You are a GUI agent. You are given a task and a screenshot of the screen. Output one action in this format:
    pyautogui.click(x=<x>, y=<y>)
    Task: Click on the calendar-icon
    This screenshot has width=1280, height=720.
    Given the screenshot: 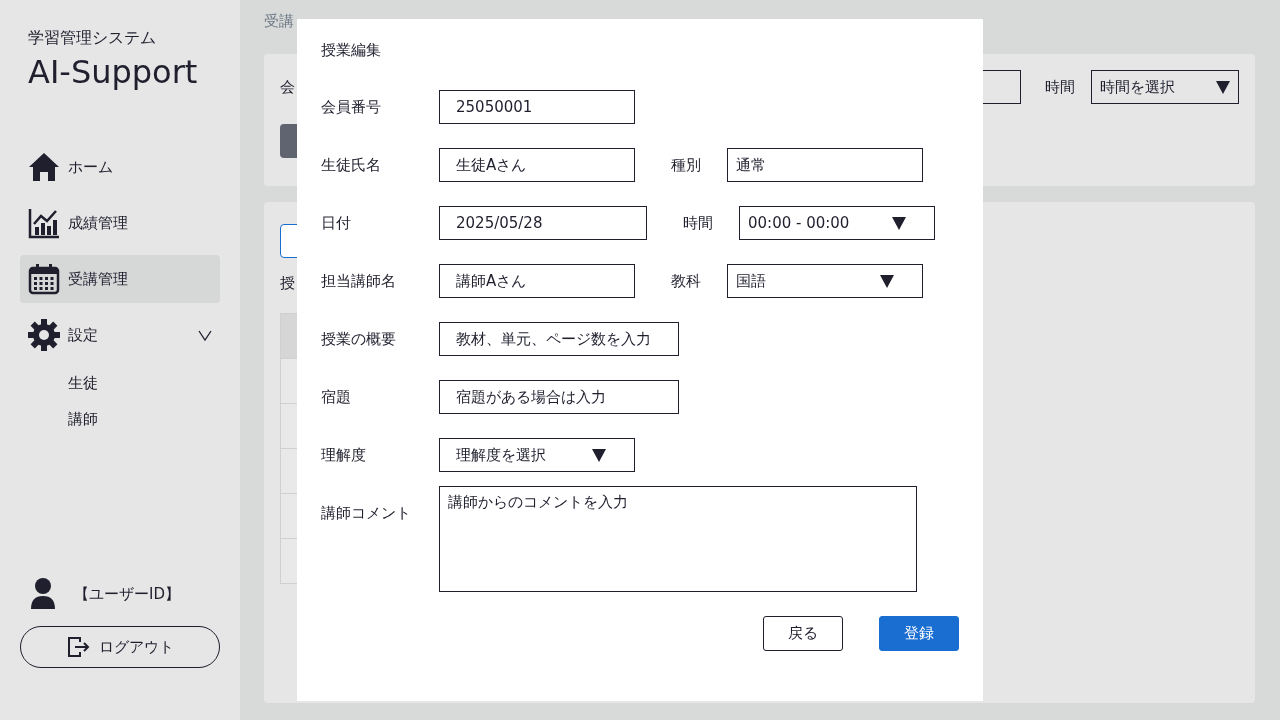 What is the action you would take?
    pyautogui.click(x=44, y=279)
    